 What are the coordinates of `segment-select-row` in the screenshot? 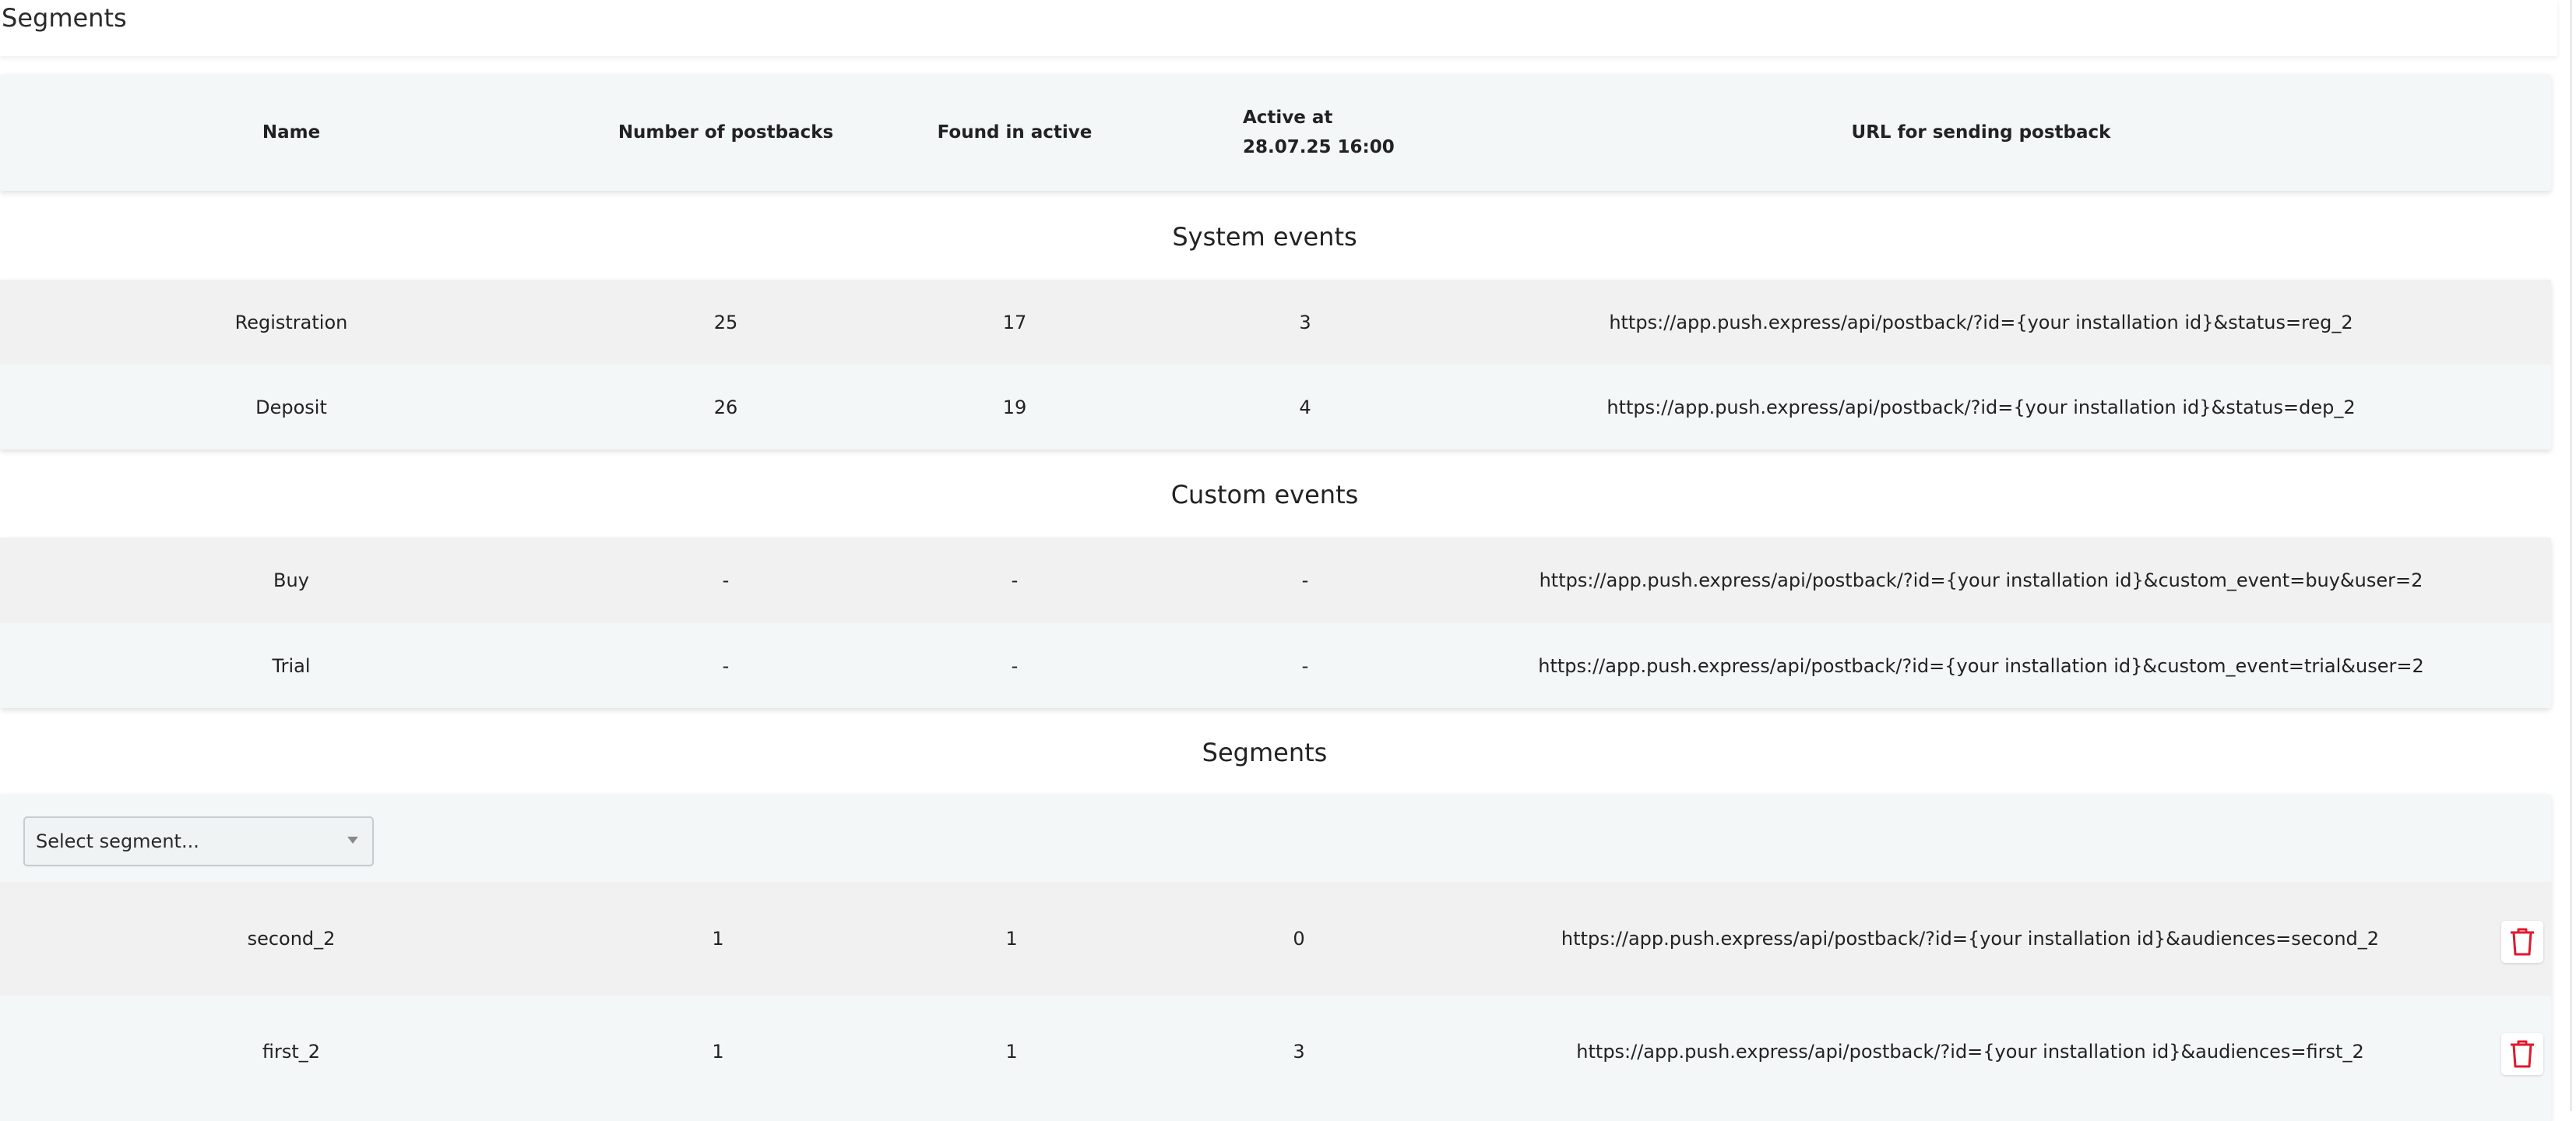 It's located at (1275, 838).